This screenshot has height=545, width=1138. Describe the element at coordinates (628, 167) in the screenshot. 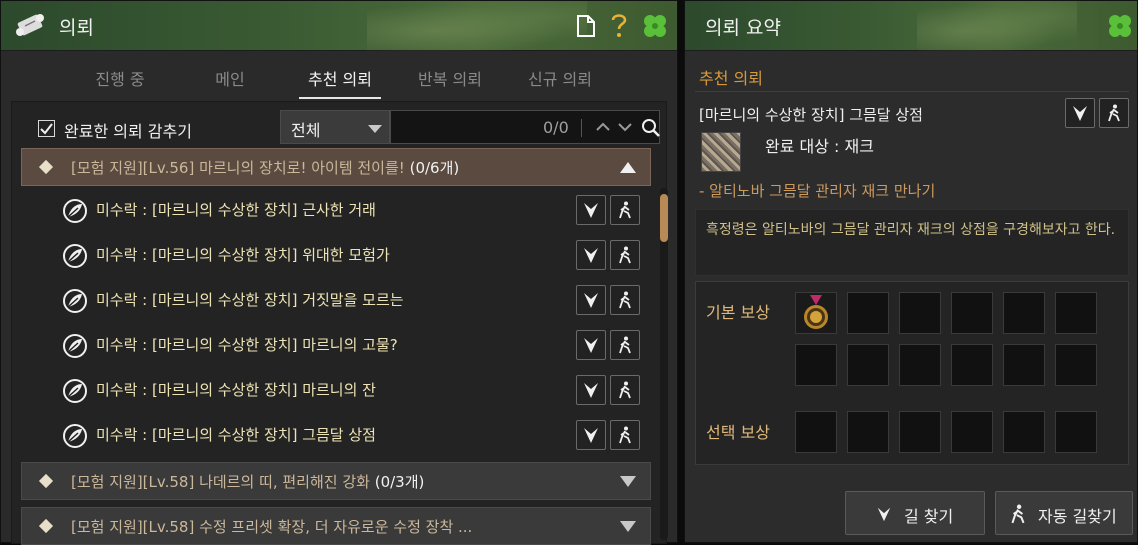

I see `collapse-arrow-icon` at that location.